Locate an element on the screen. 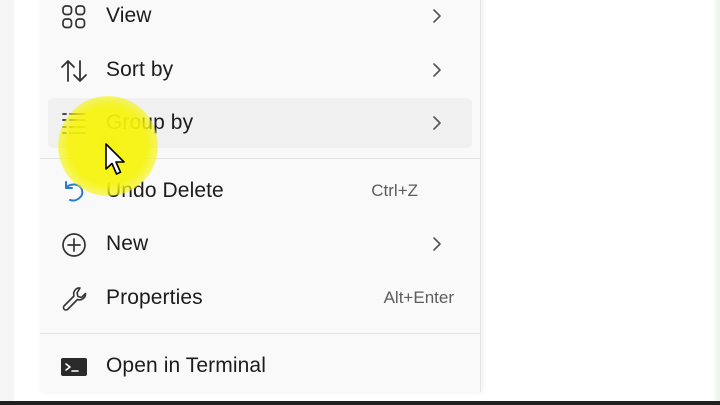 The height and width of the screenshot is (405, 720). add-circle-icon is located at coordinates (74, 245).